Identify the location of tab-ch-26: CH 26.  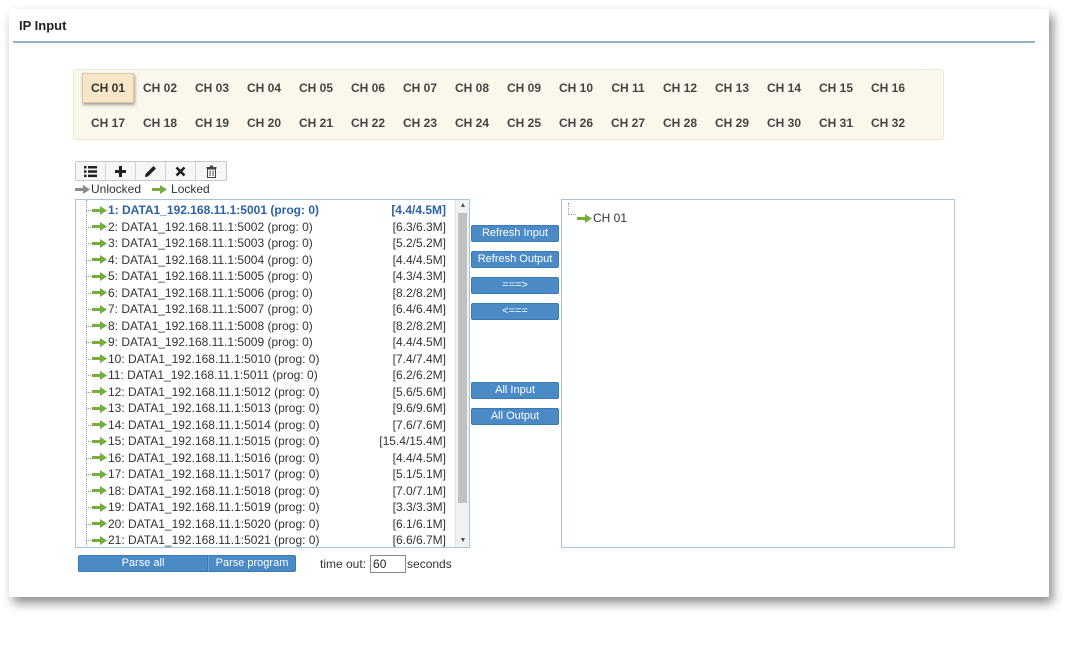
(576, 123).